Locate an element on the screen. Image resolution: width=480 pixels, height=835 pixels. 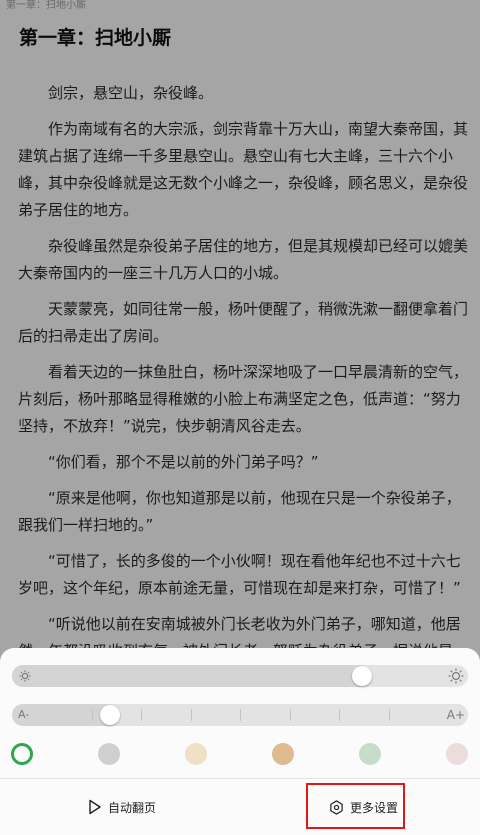
sun-large-icon is located at coordinates (456, 679).